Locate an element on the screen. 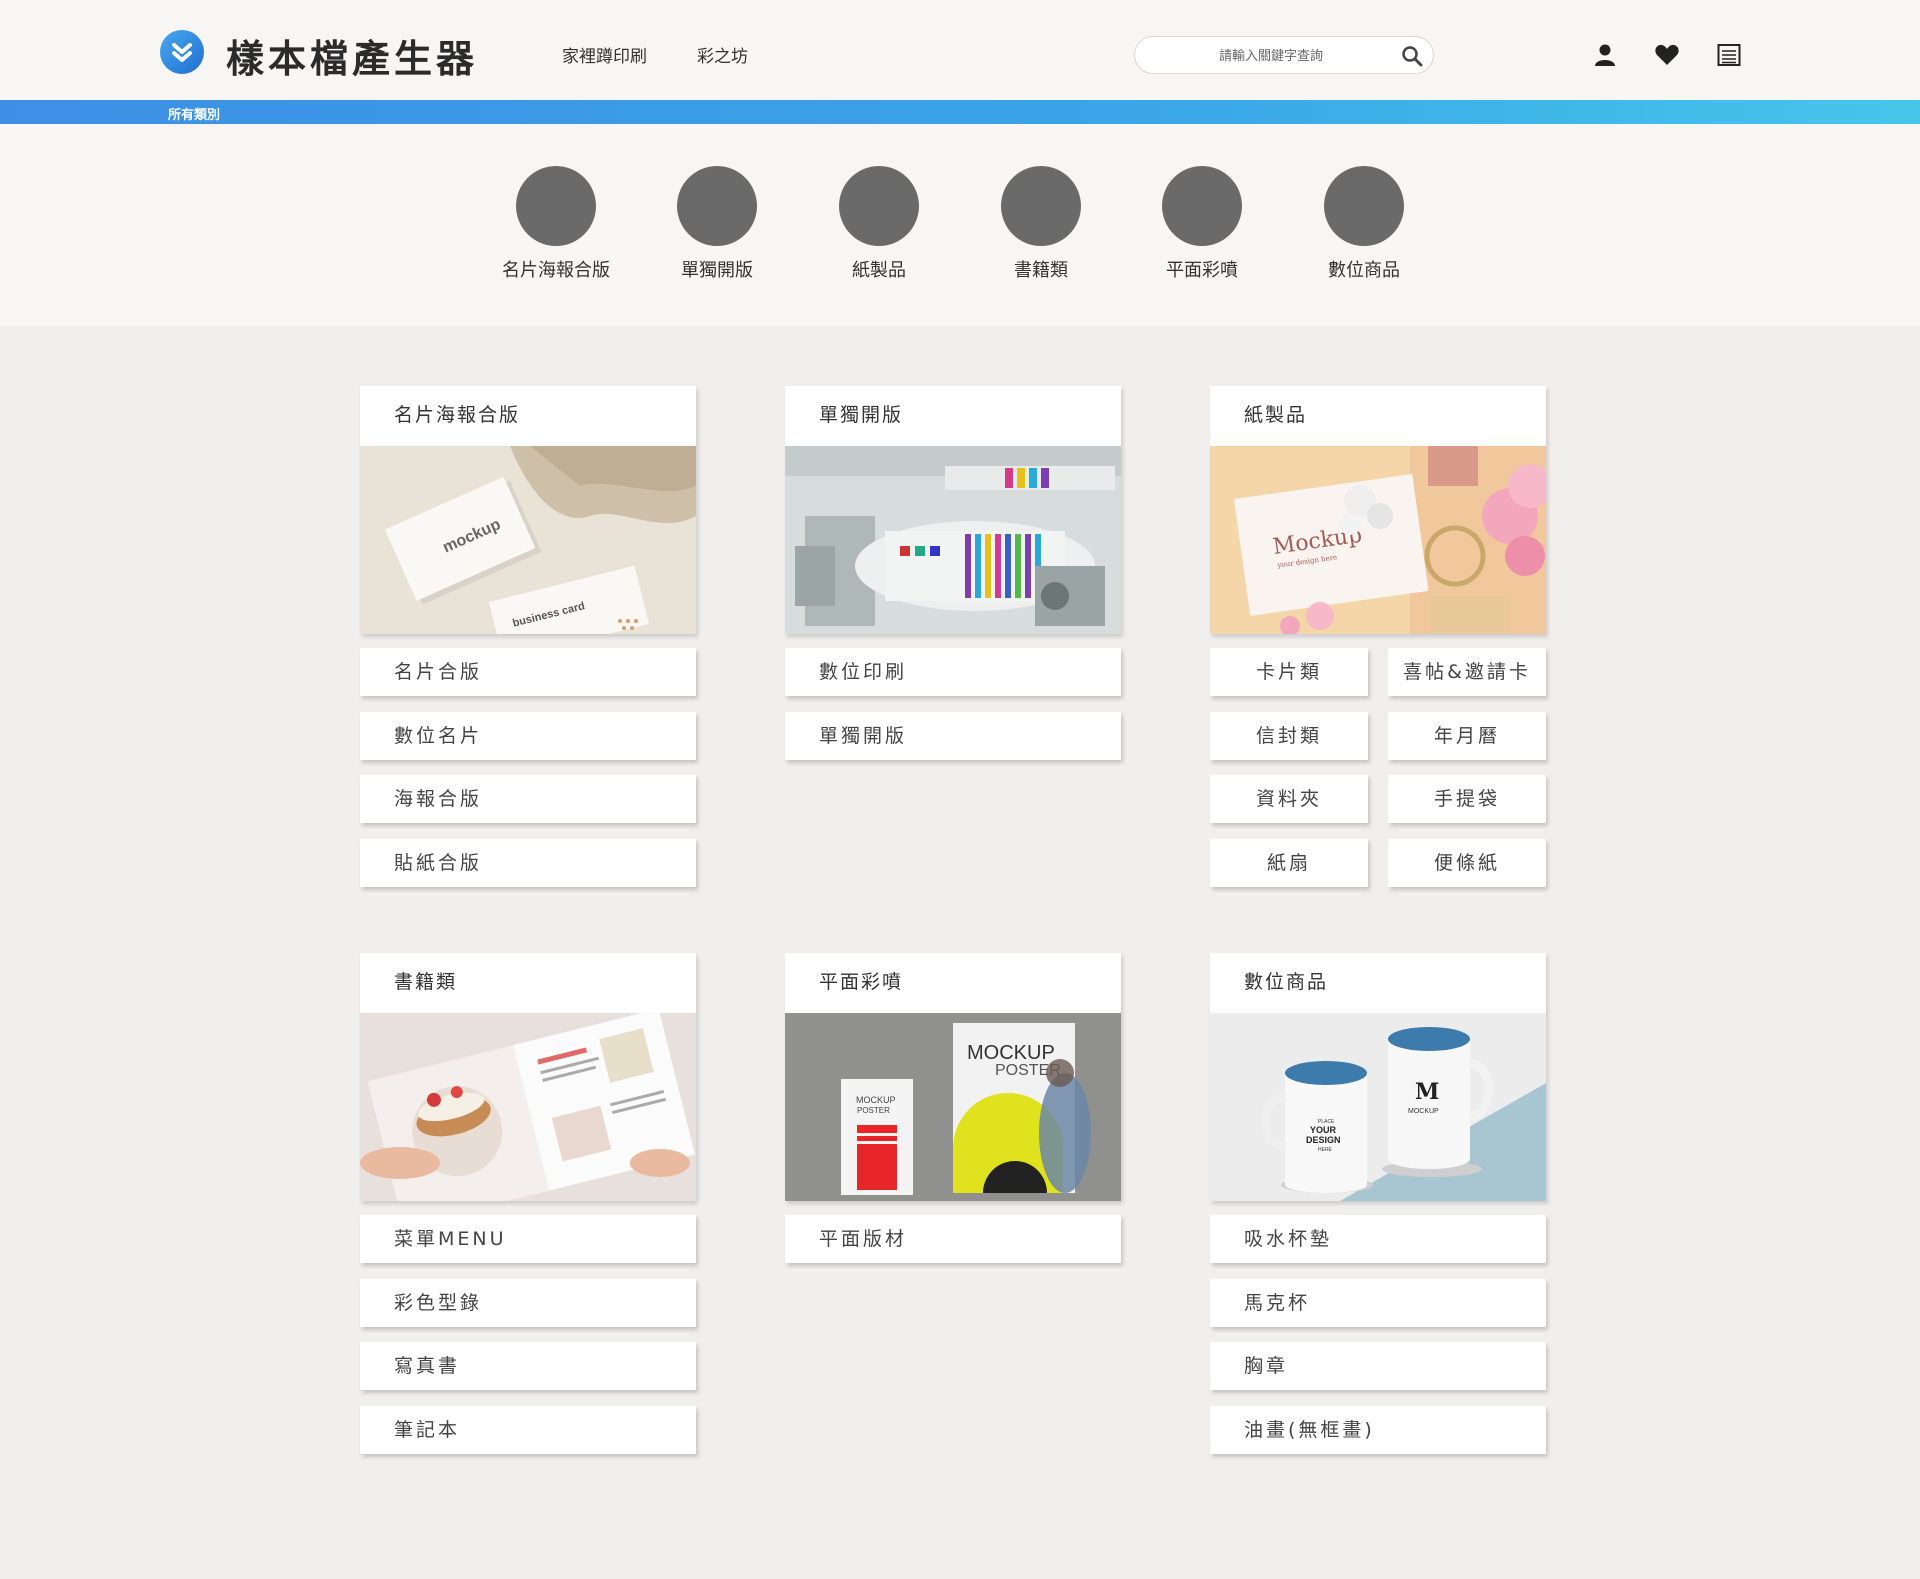  circle-category-flat-inkjet: 平面彩噴 is located at coordinates (1202, 224).